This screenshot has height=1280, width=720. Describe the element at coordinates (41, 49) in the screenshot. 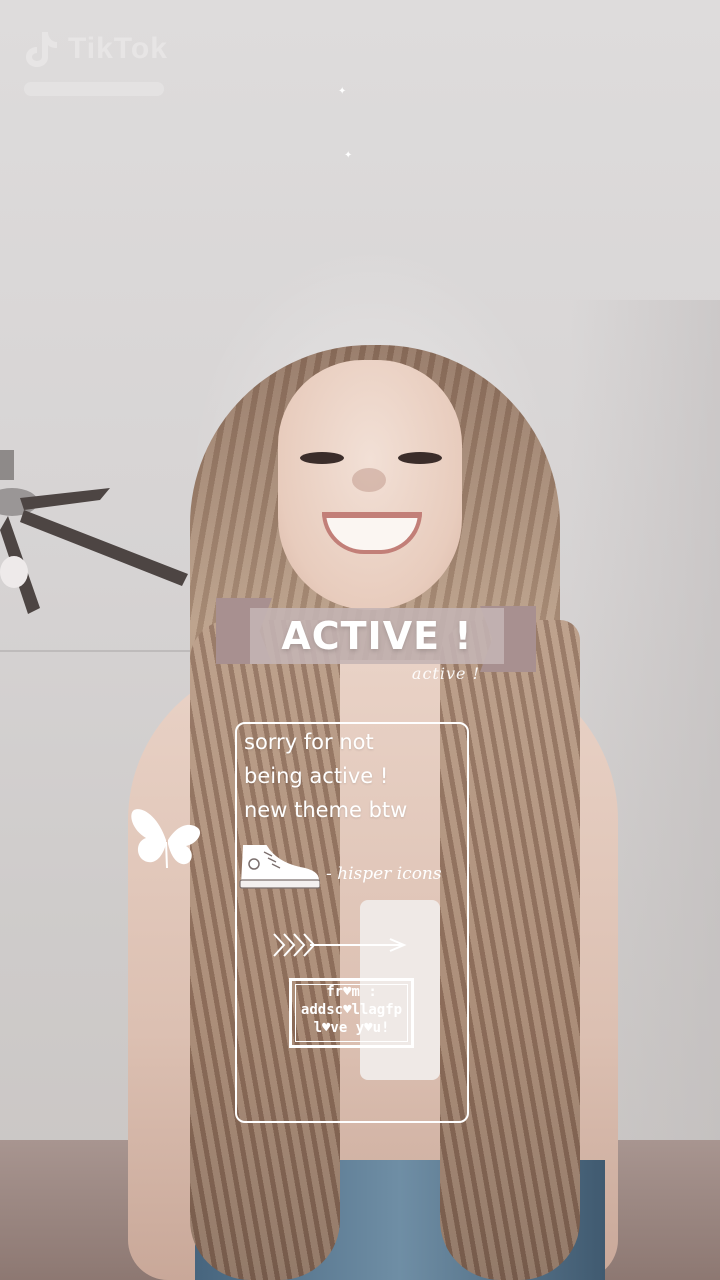

I see `tiktok-logo-icon` at that location.